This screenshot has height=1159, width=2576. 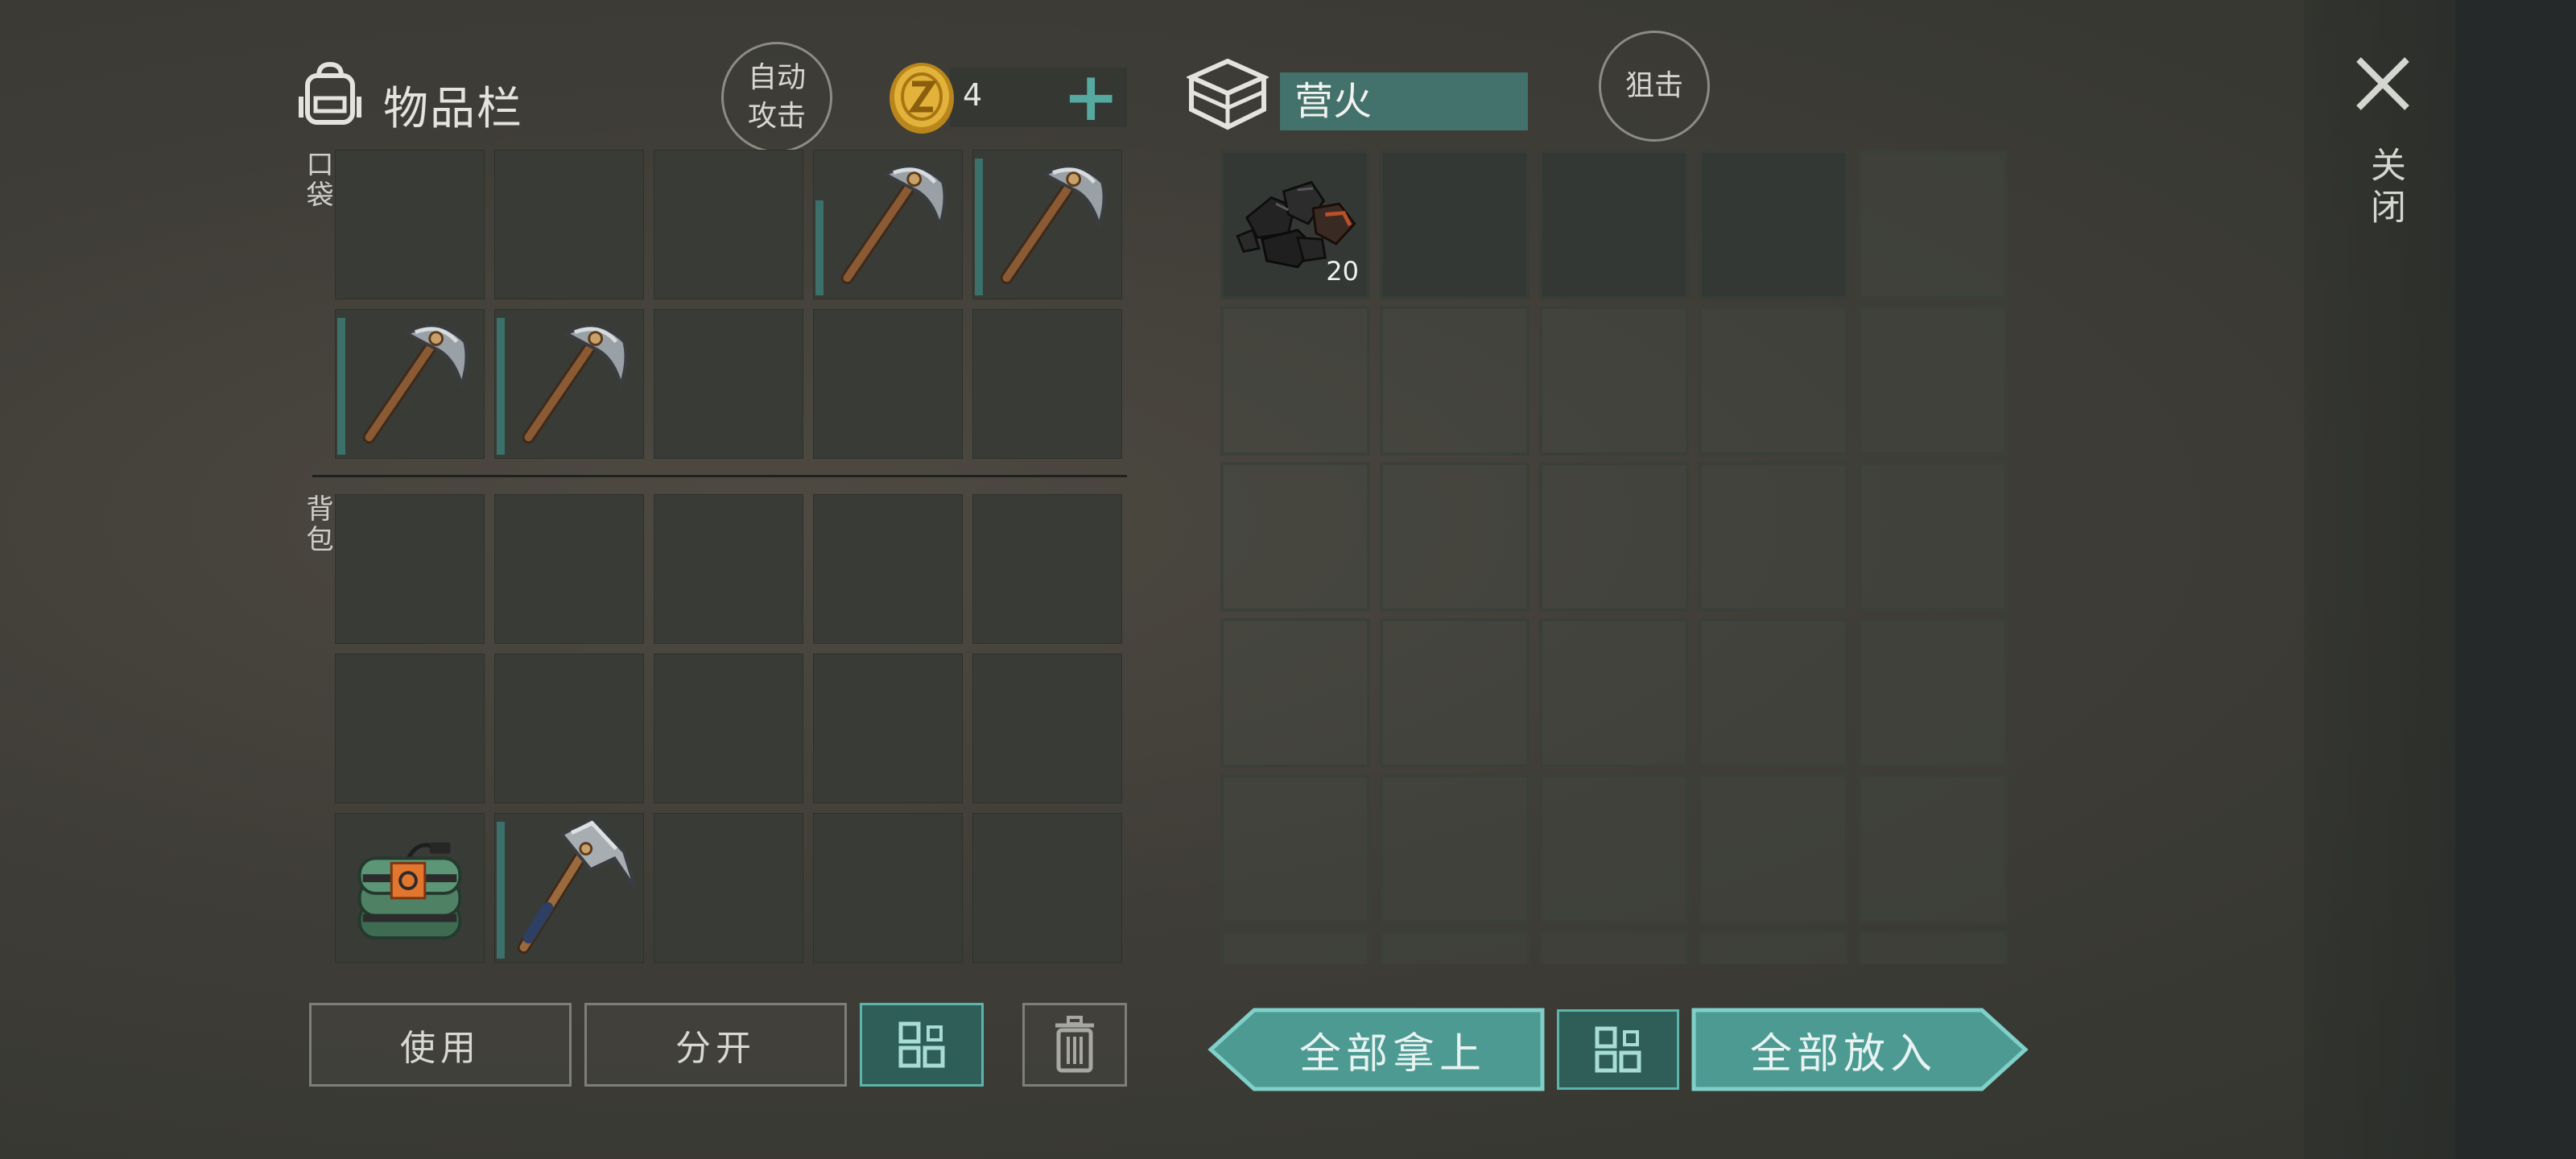 What do you see at coordinates (1843, 1054) in the screenshot?
I see `put-all-label: 全部放入` at bounding box center [1843, 1054].